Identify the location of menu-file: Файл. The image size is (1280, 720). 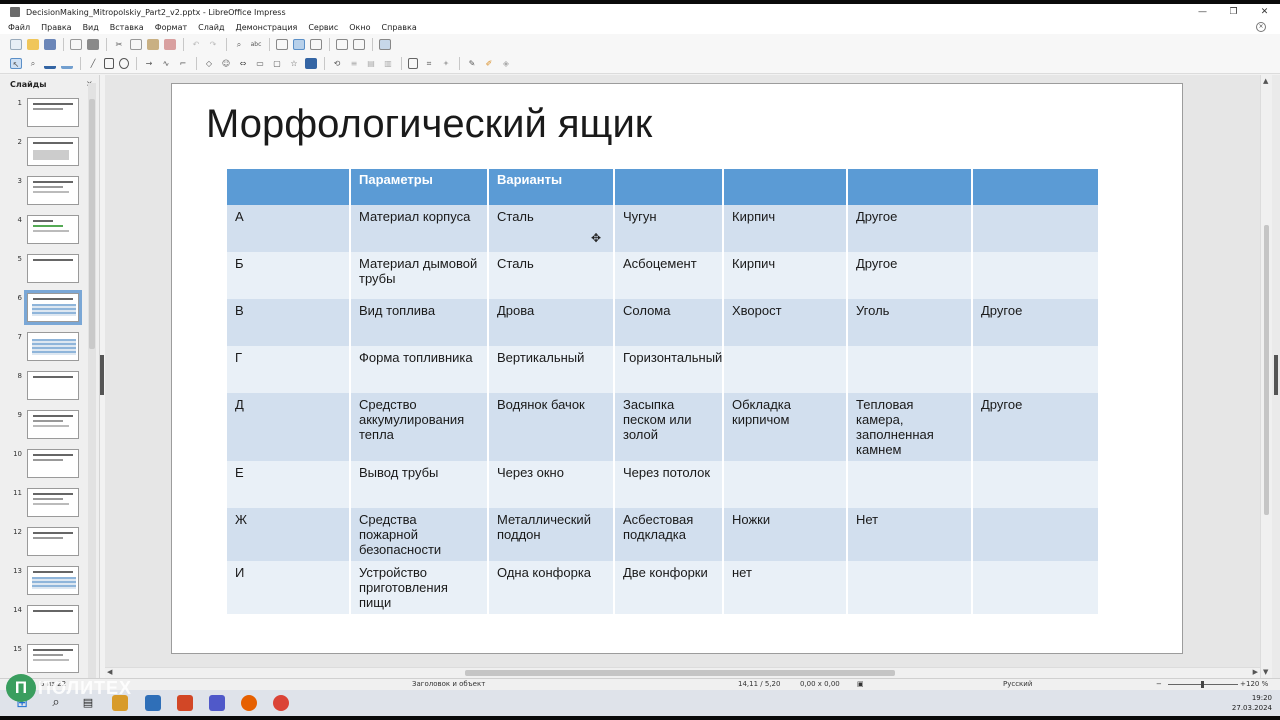
(19, 27).